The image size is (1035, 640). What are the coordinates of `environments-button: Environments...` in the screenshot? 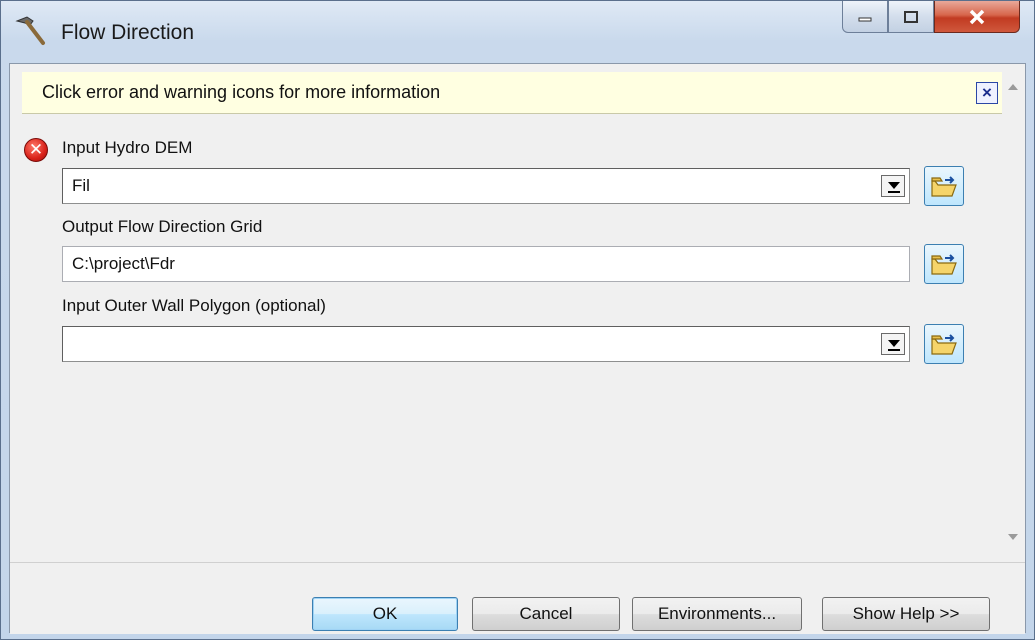 It's located at (717, 614).